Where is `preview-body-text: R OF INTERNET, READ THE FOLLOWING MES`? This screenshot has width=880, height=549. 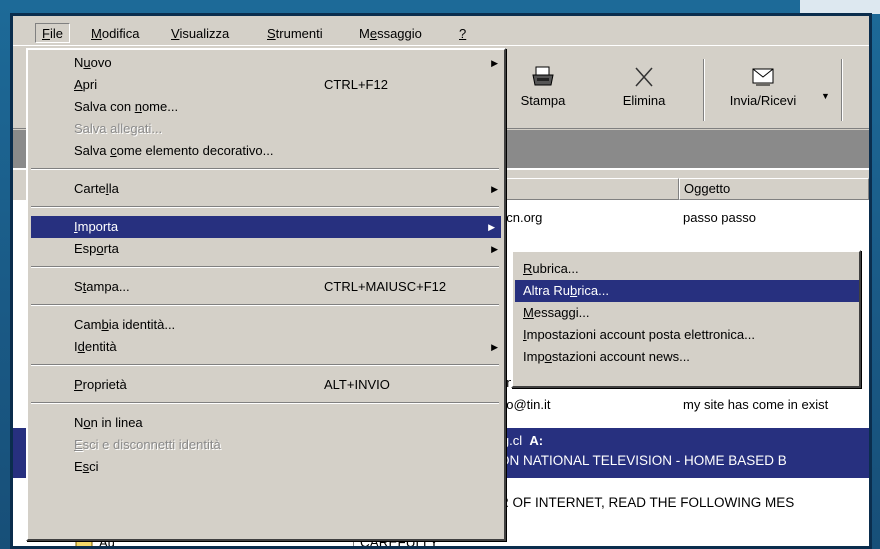 preview-body-text: R OF INTERNET, READ THE FOLLOWING MES is located at coordinates (647, 502).